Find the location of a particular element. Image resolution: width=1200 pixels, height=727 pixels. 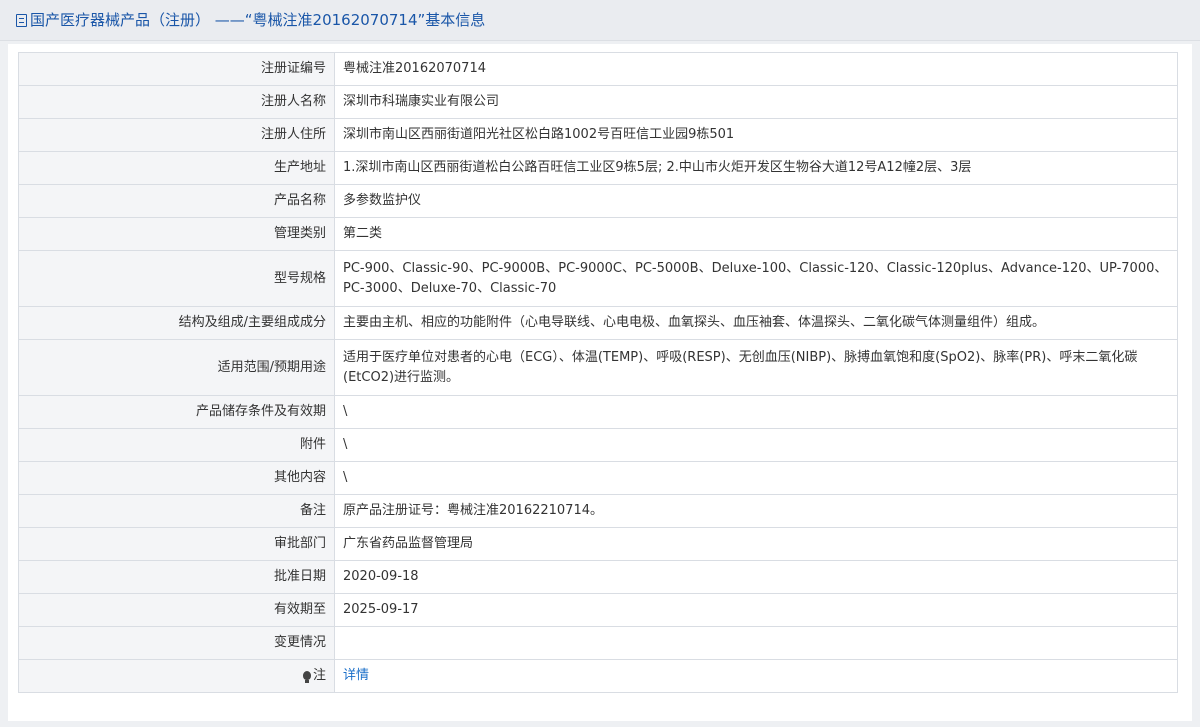

row-label: 备注 is located at coordinates (176, 511).